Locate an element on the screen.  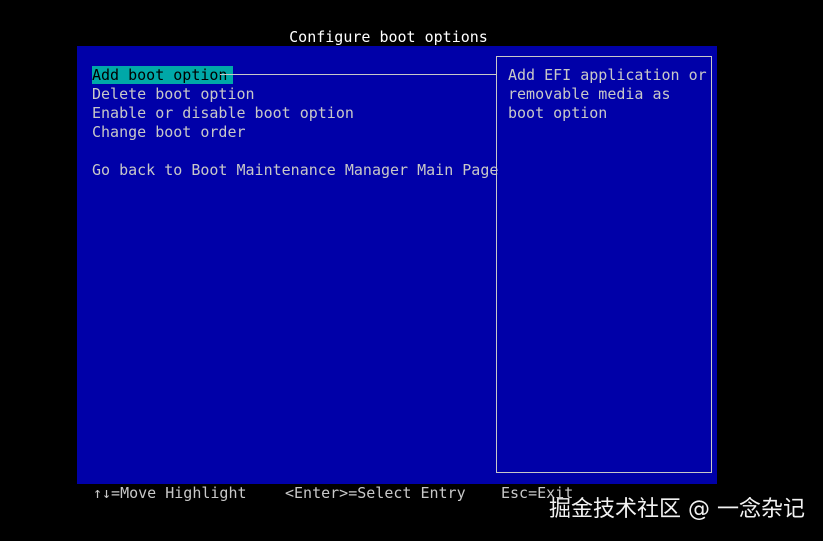
menu-item-label: Enable or disable boot option is located at coordinates (223, 113).